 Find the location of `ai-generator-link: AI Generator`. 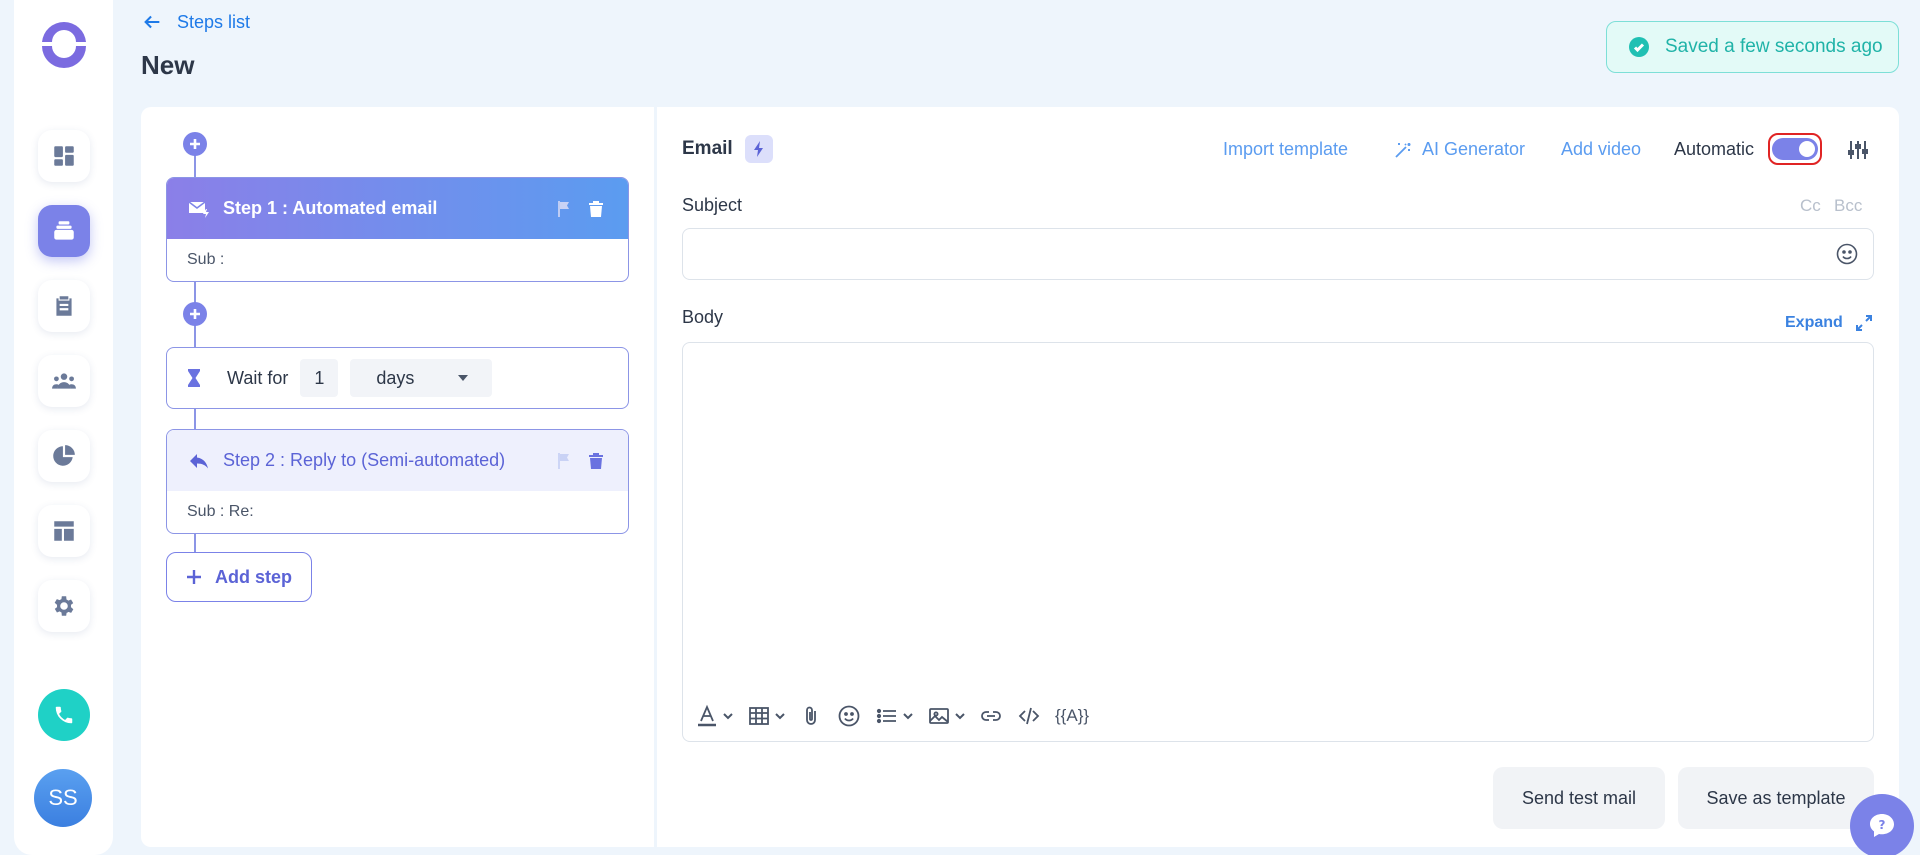

ai-generator-link: AI Generator is located at coordinates (1473, 149).